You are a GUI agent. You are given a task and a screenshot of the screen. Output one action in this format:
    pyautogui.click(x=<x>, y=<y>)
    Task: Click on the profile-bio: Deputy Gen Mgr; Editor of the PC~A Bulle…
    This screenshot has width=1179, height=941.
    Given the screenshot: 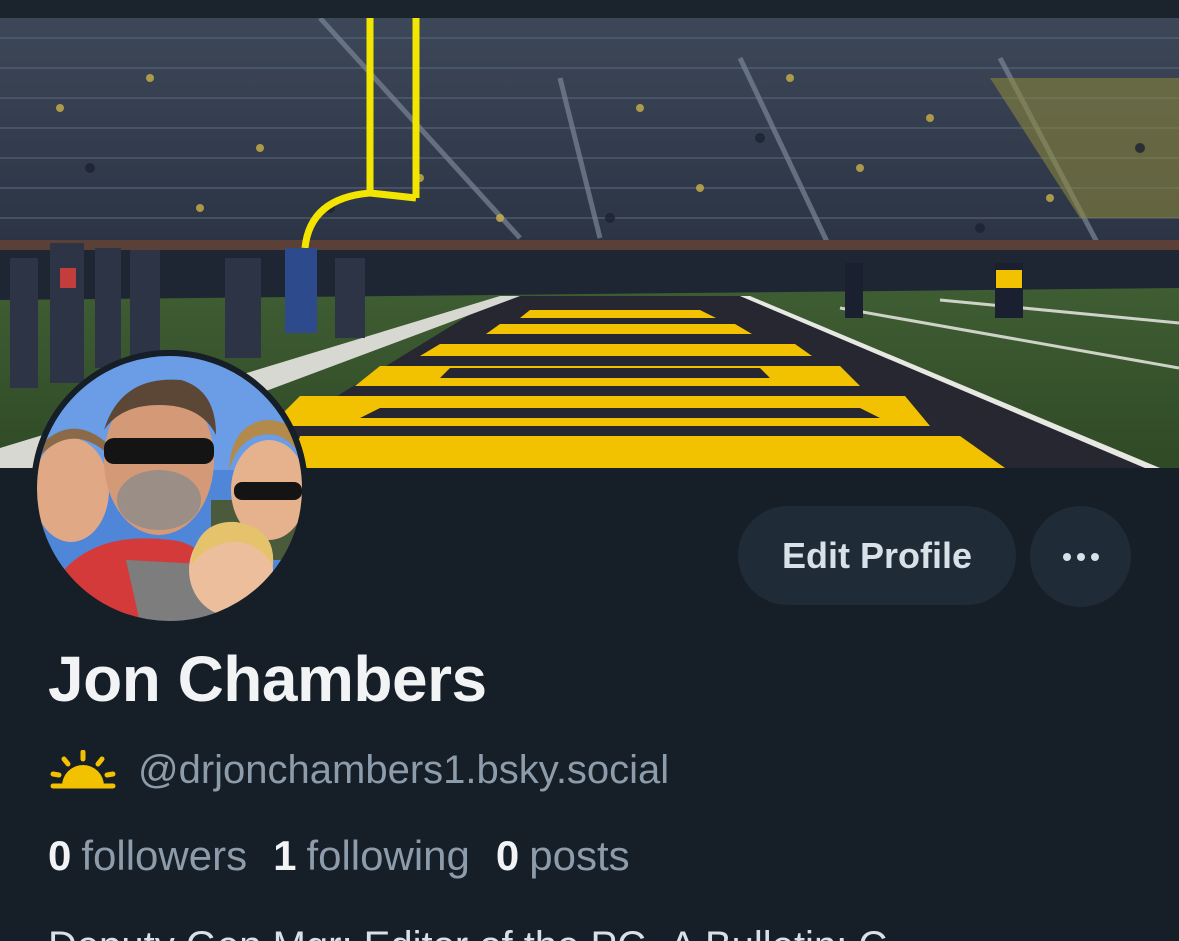 What is the action you would take?
    pyautogui.click(x=467, y=931)
    